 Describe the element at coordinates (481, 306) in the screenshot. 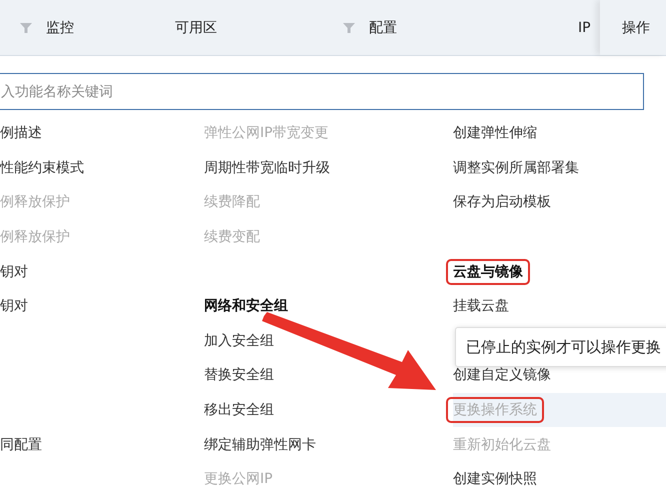

I see `menu-item: 挂载云盘` at that location.